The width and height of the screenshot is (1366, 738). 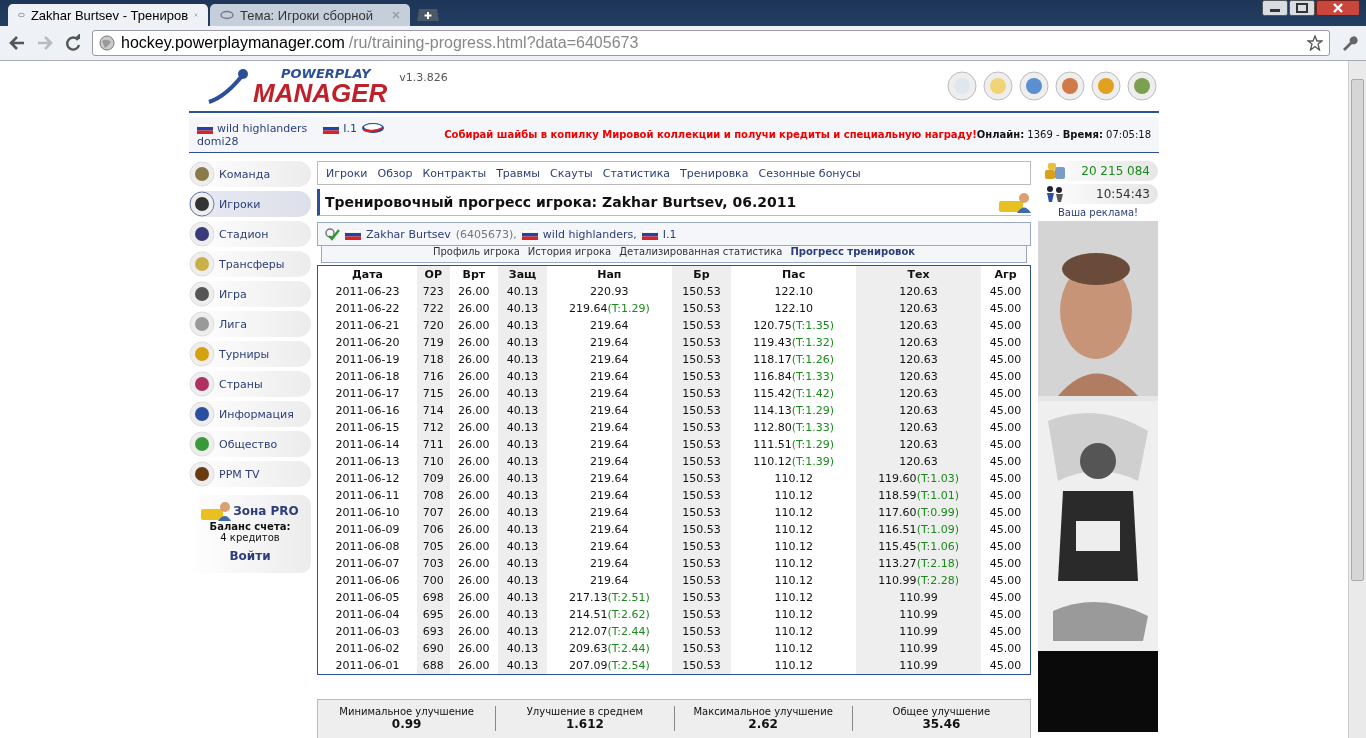 I want to click on table-cell: 2011-06-21, so click(x=367, y=325).